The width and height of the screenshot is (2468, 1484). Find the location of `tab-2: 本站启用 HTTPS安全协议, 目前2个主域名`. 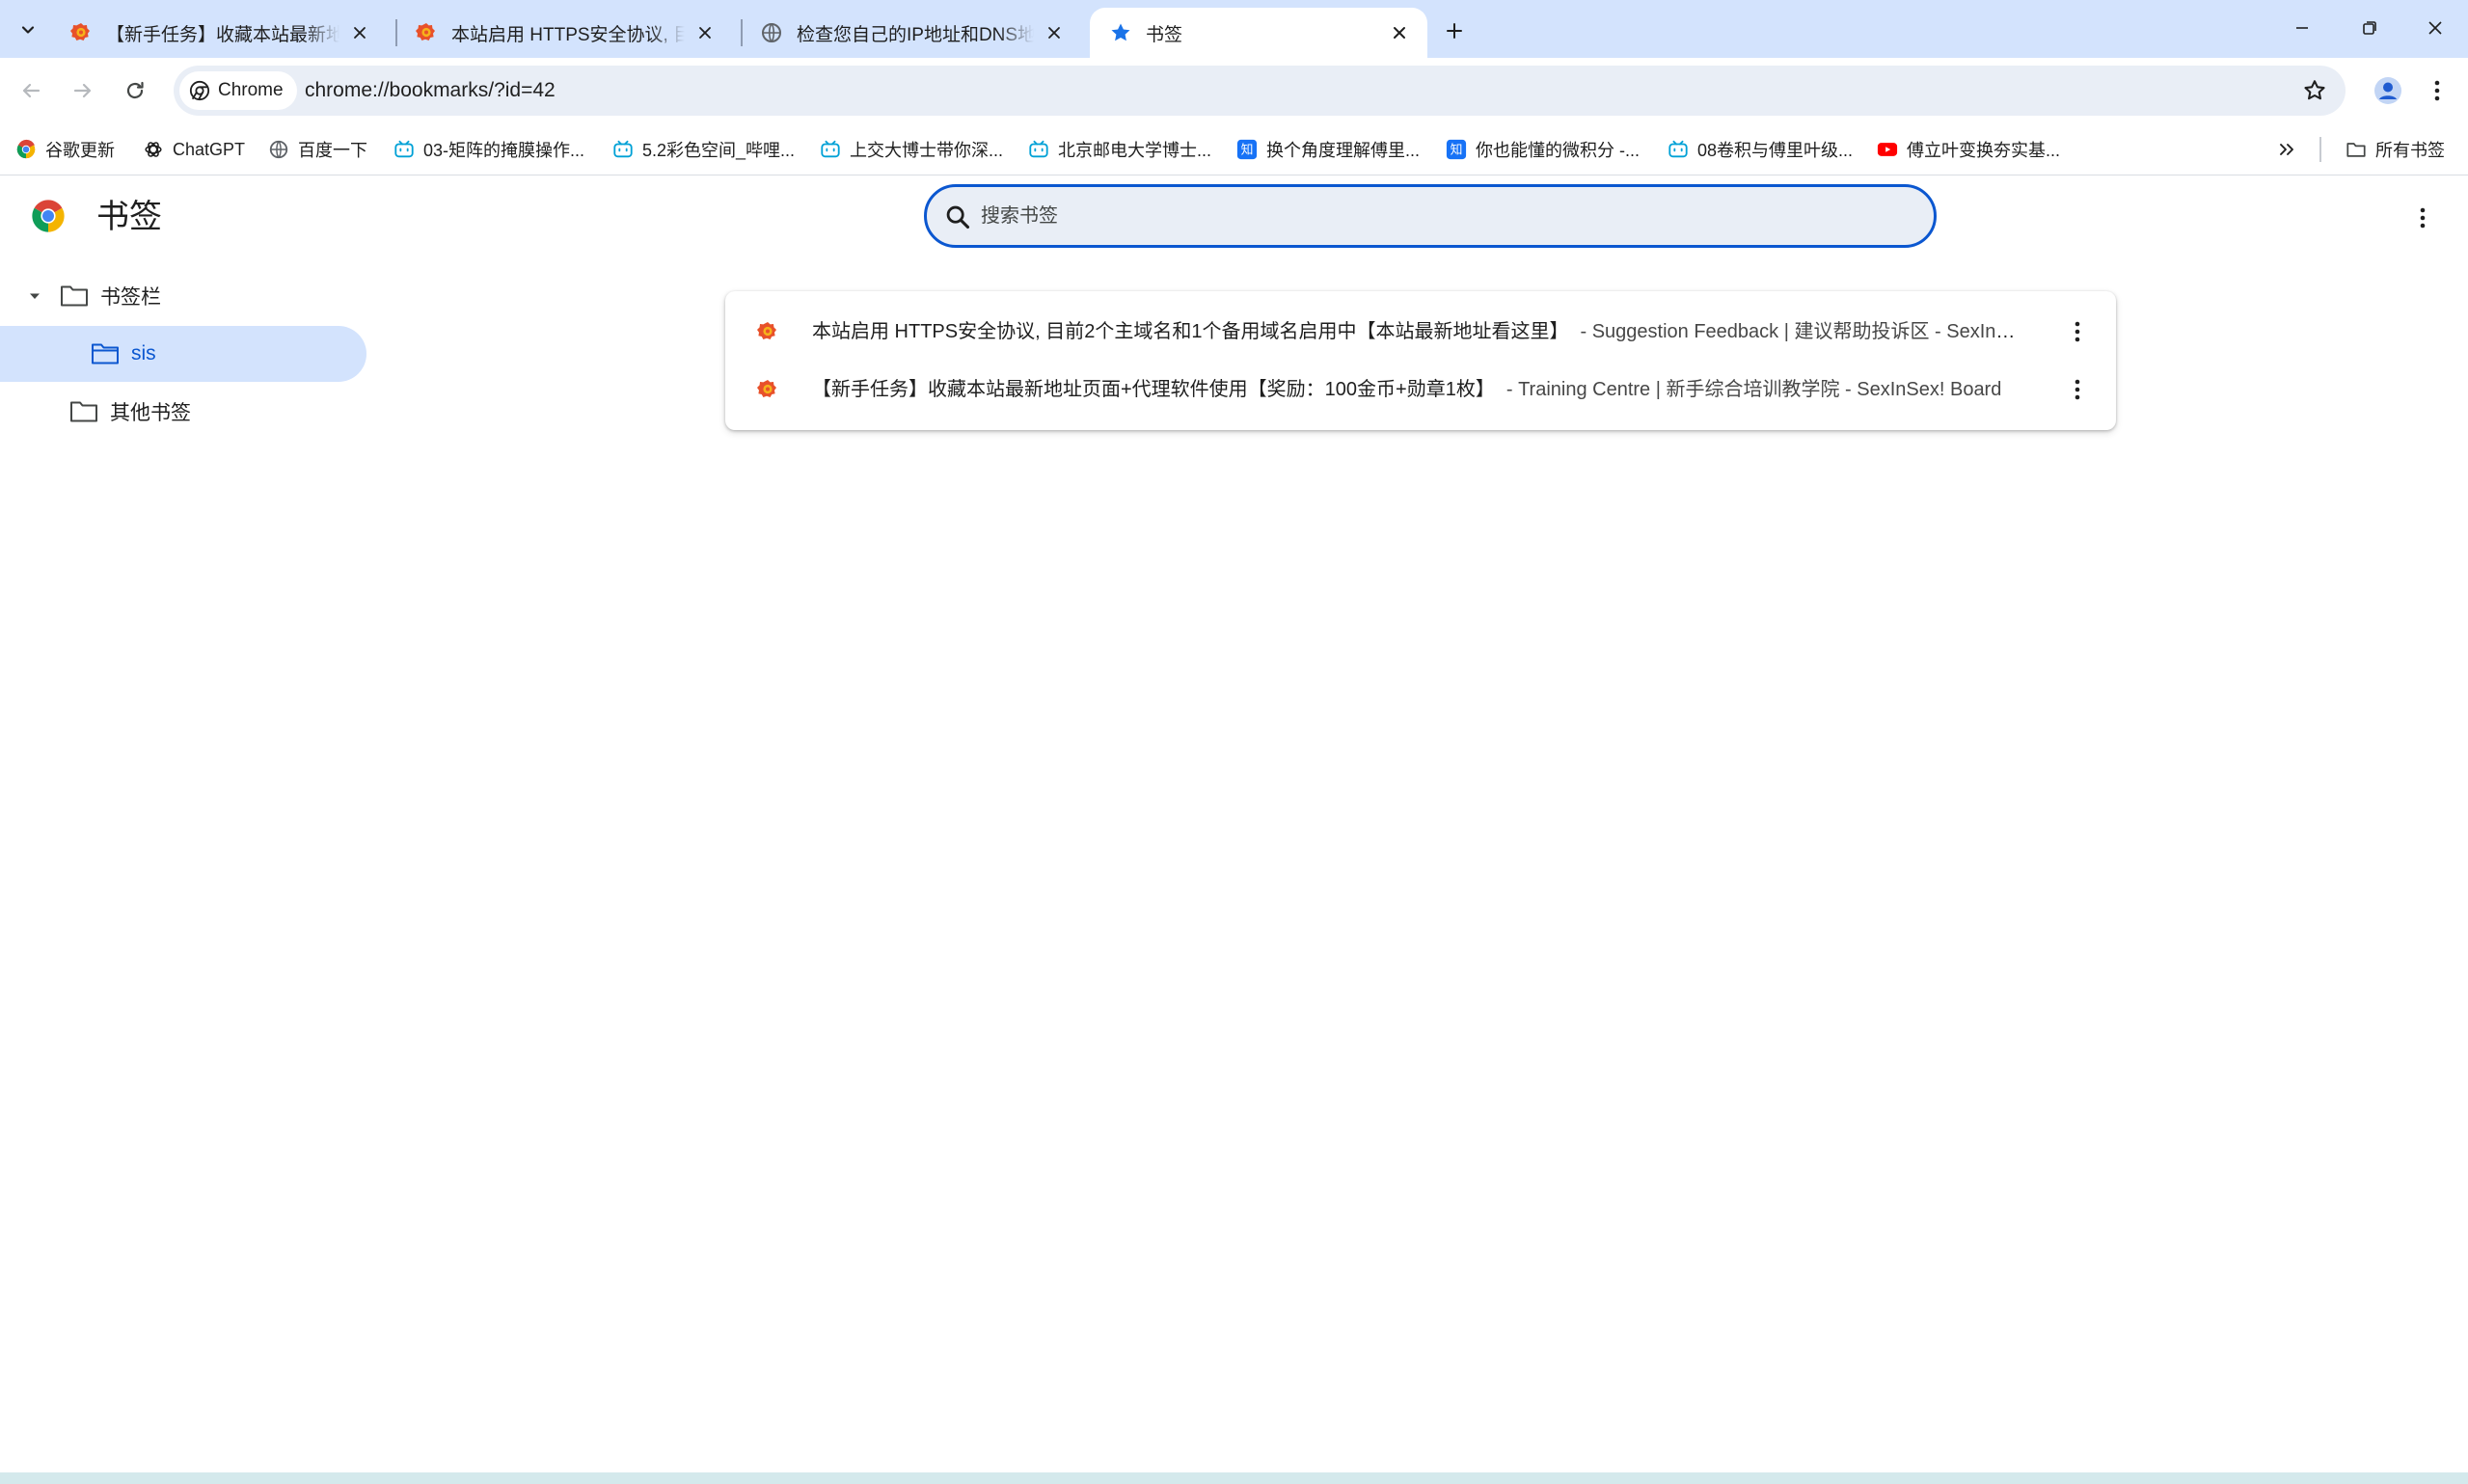

tab-2: 本站启用 HTTPS安全协议, 目前2个主域名 is located at coordinates (564, 33).